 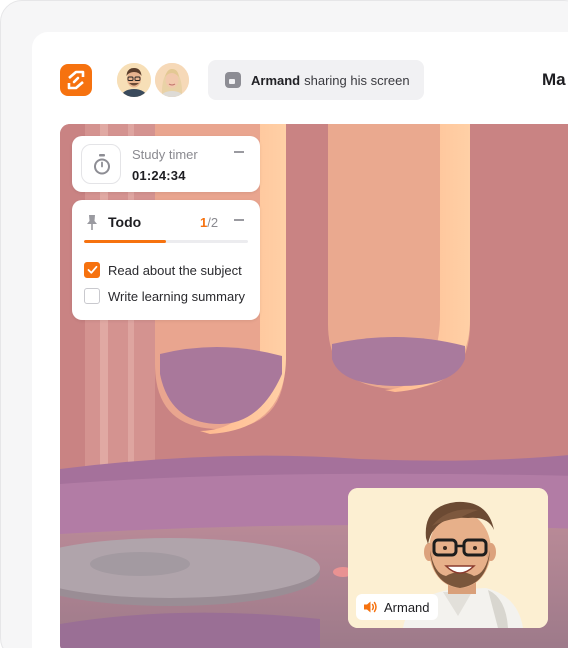 I want to click on participant-avatar-woman, so click(x=172, y=80).